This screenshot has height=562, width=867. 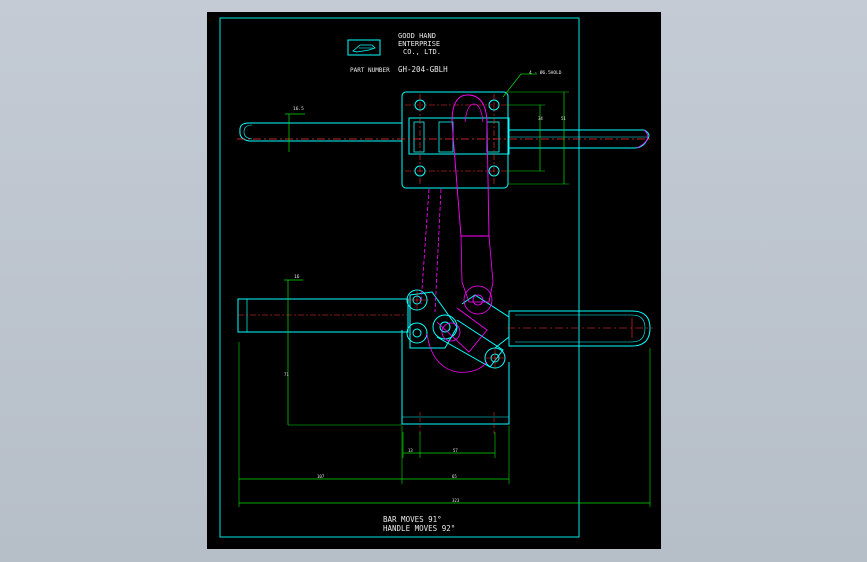 What do you see at coordinates (422, 52) in the screenshot?
I see `company-name-line3: CO., LTD.` at bounding box center [422, 52].